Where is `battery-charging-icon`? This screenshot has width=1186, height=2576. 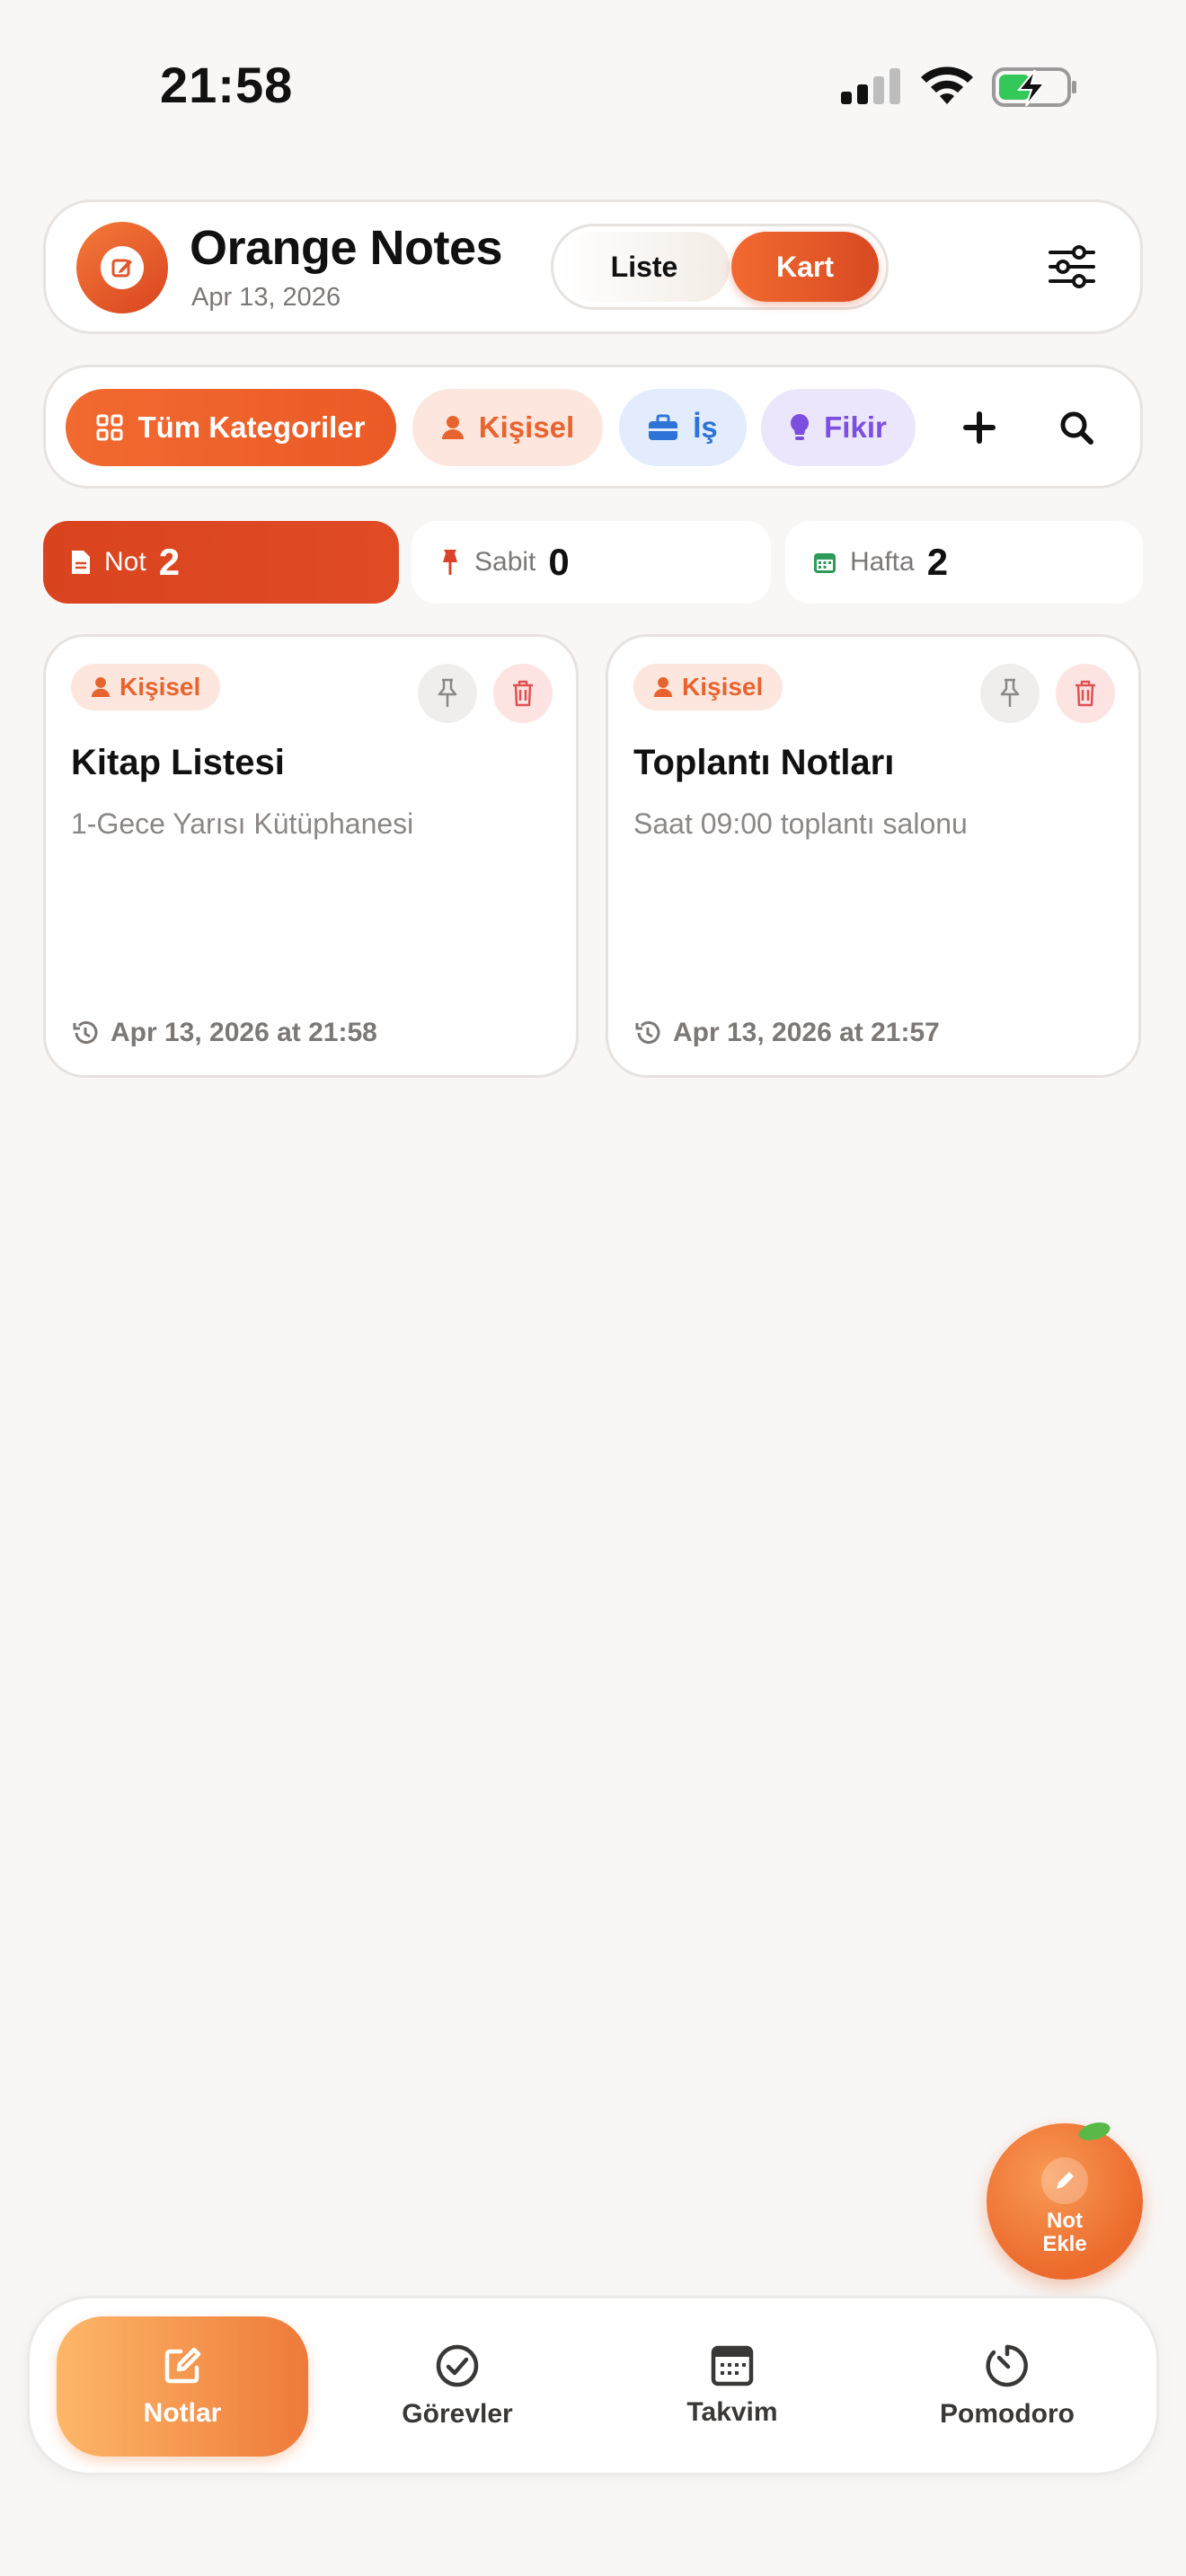
battery-charging-icon is located at coordinates (1034, 87).